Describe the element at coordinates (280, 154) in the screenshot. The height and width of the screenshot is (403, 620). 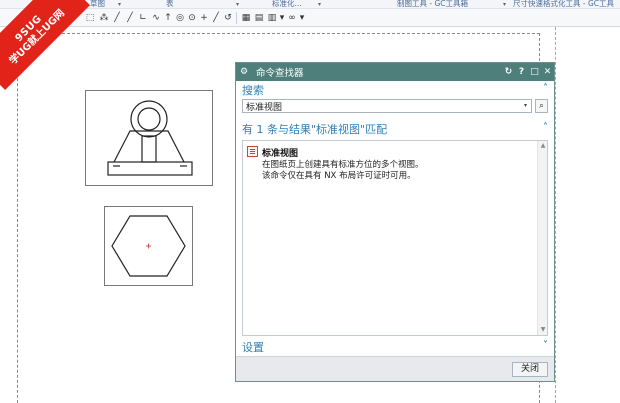
I see `result-title: 标准视图` at that location.